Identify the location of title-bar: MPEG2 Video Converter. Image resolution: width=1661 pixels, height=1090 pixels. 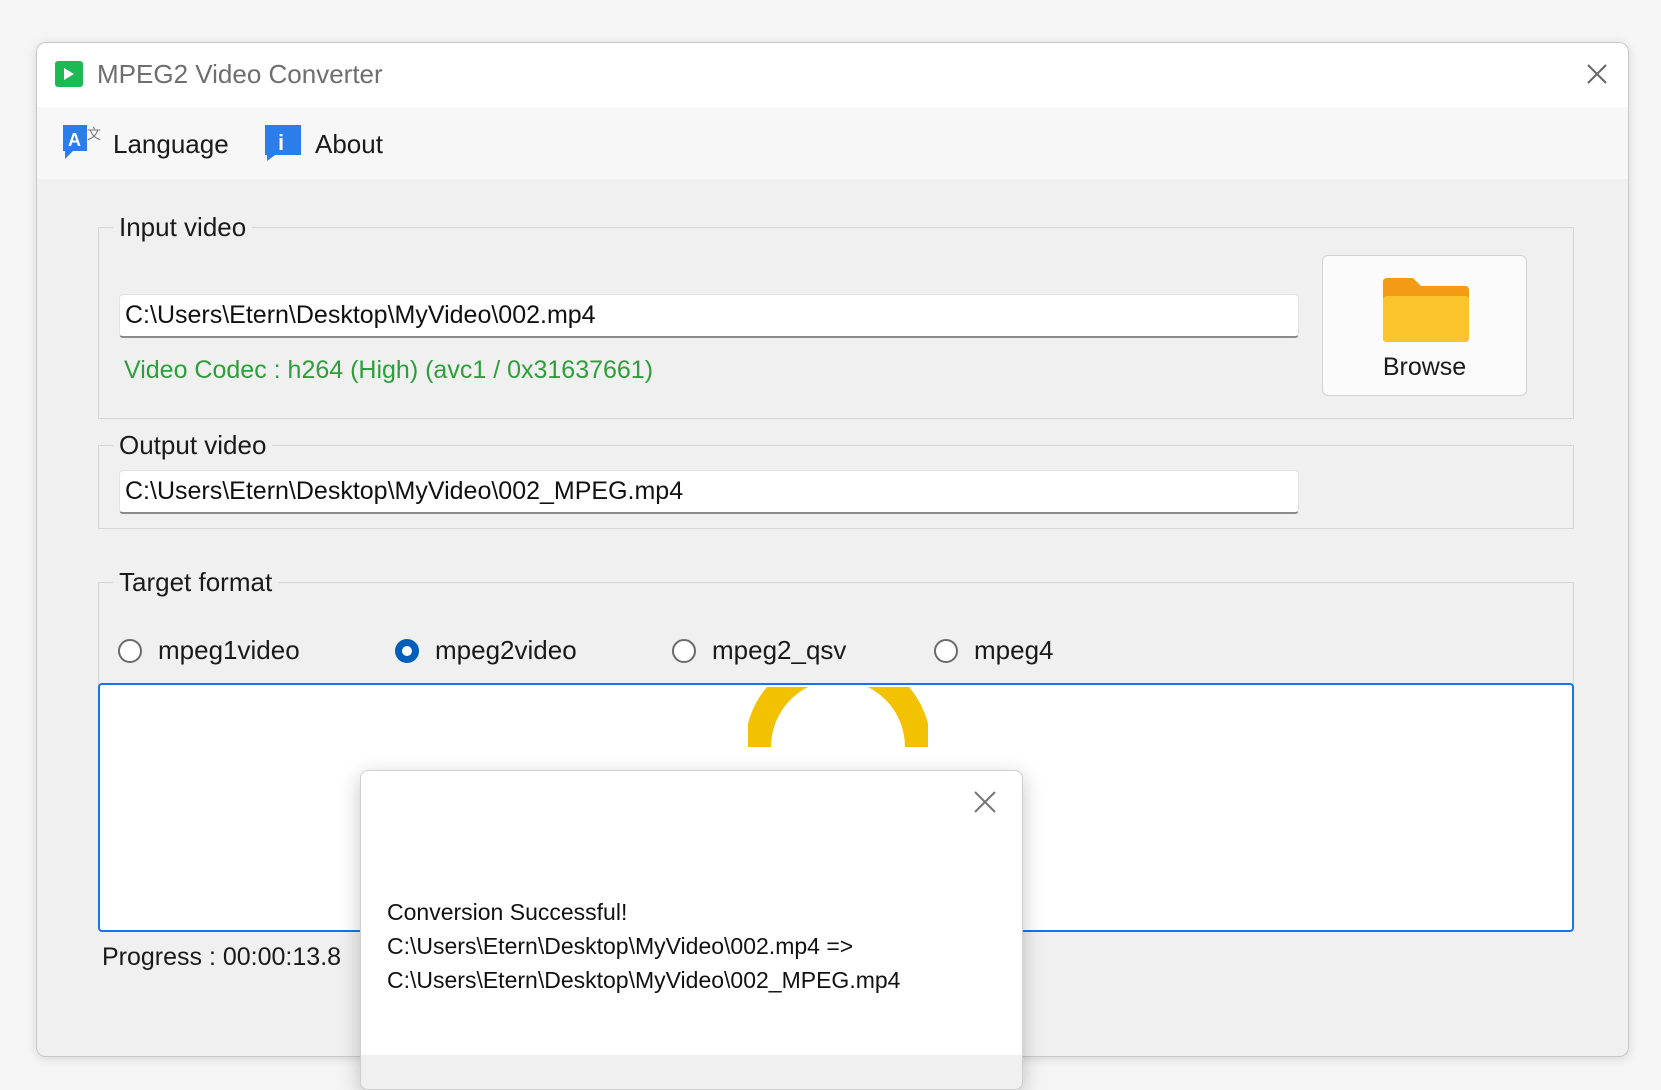
(832, 75).